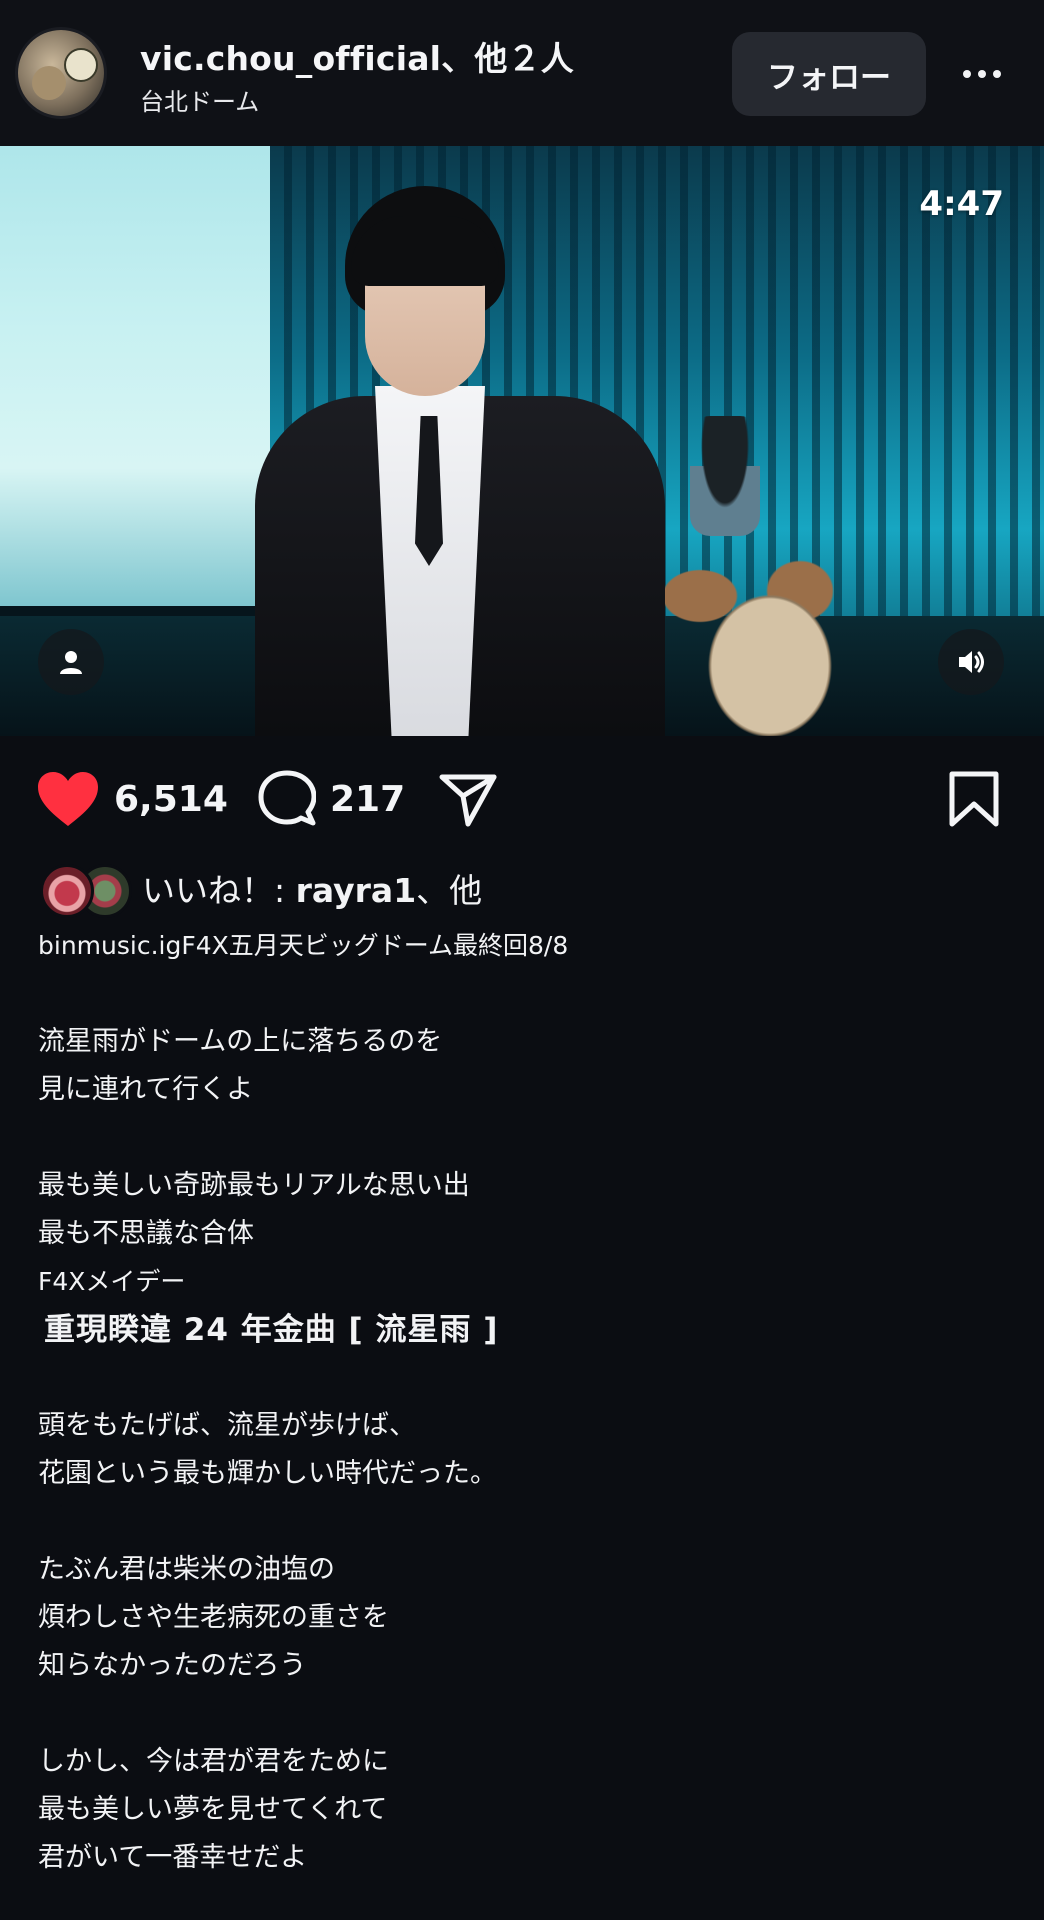 Image resolution: width=1044 pixels, height=1920 pixels. I want to click on singer-fringe, so click(425, 251).